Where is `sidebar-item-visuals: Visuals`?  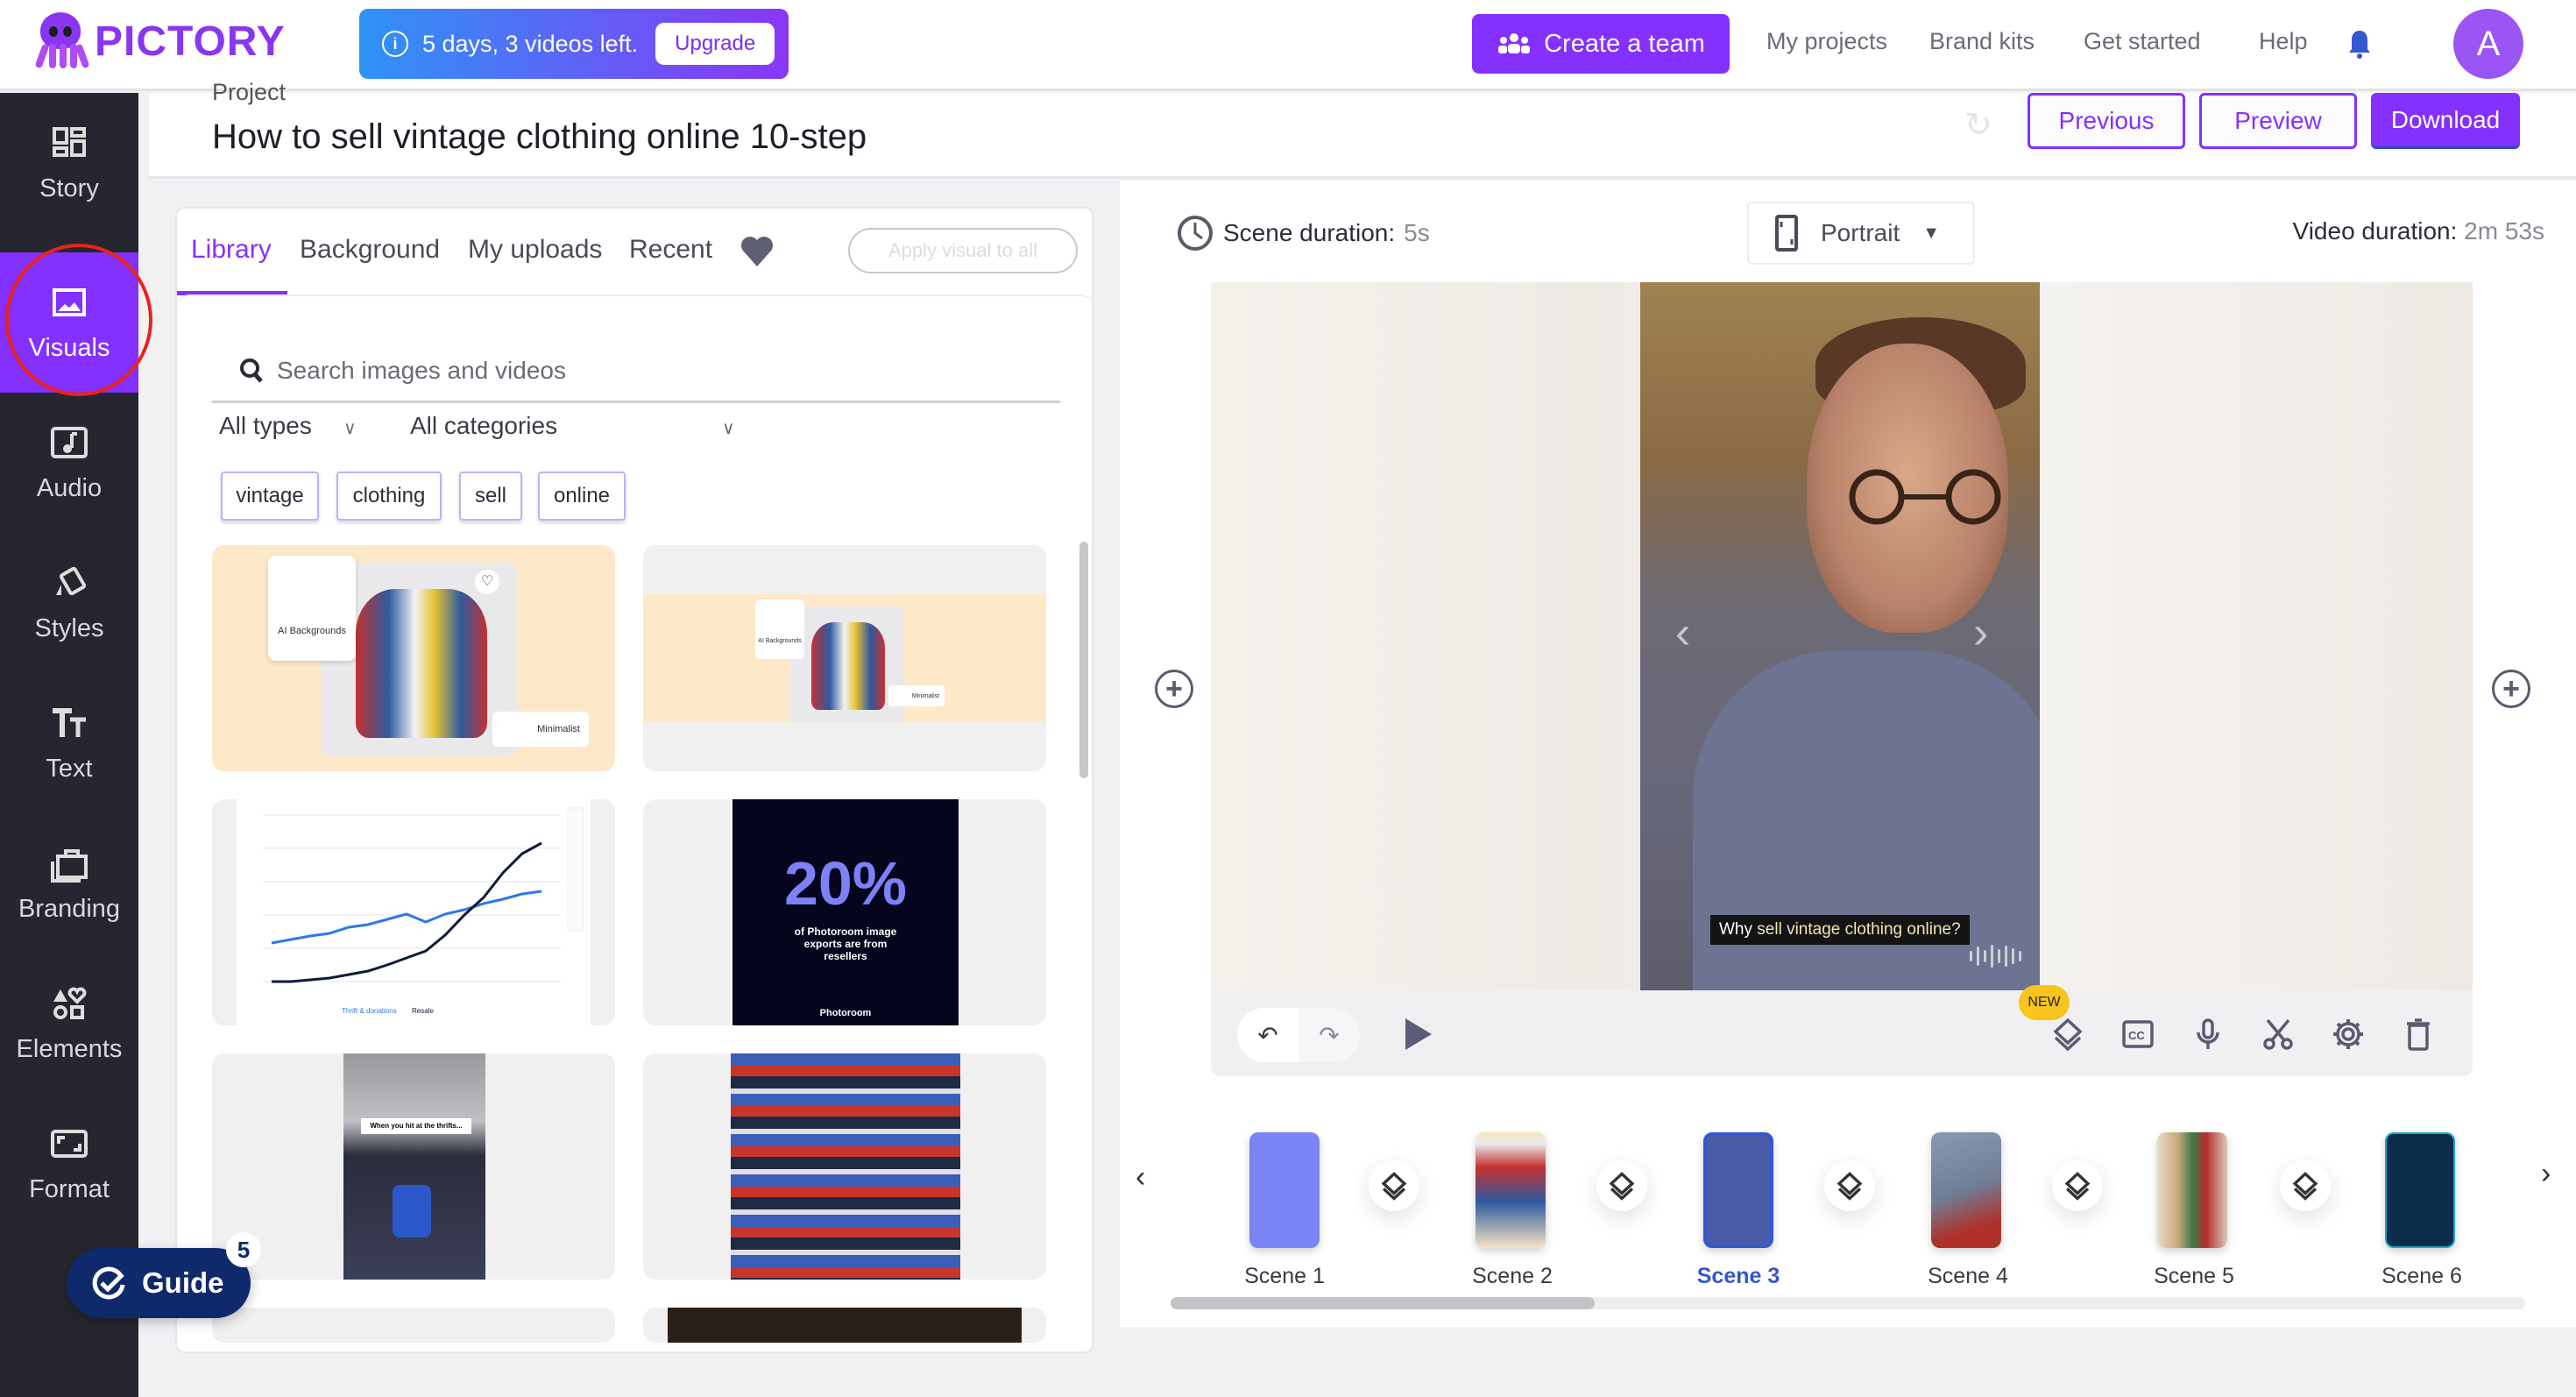 sidebar-item-visuals: Visuals is located at coordinates (69, 322).